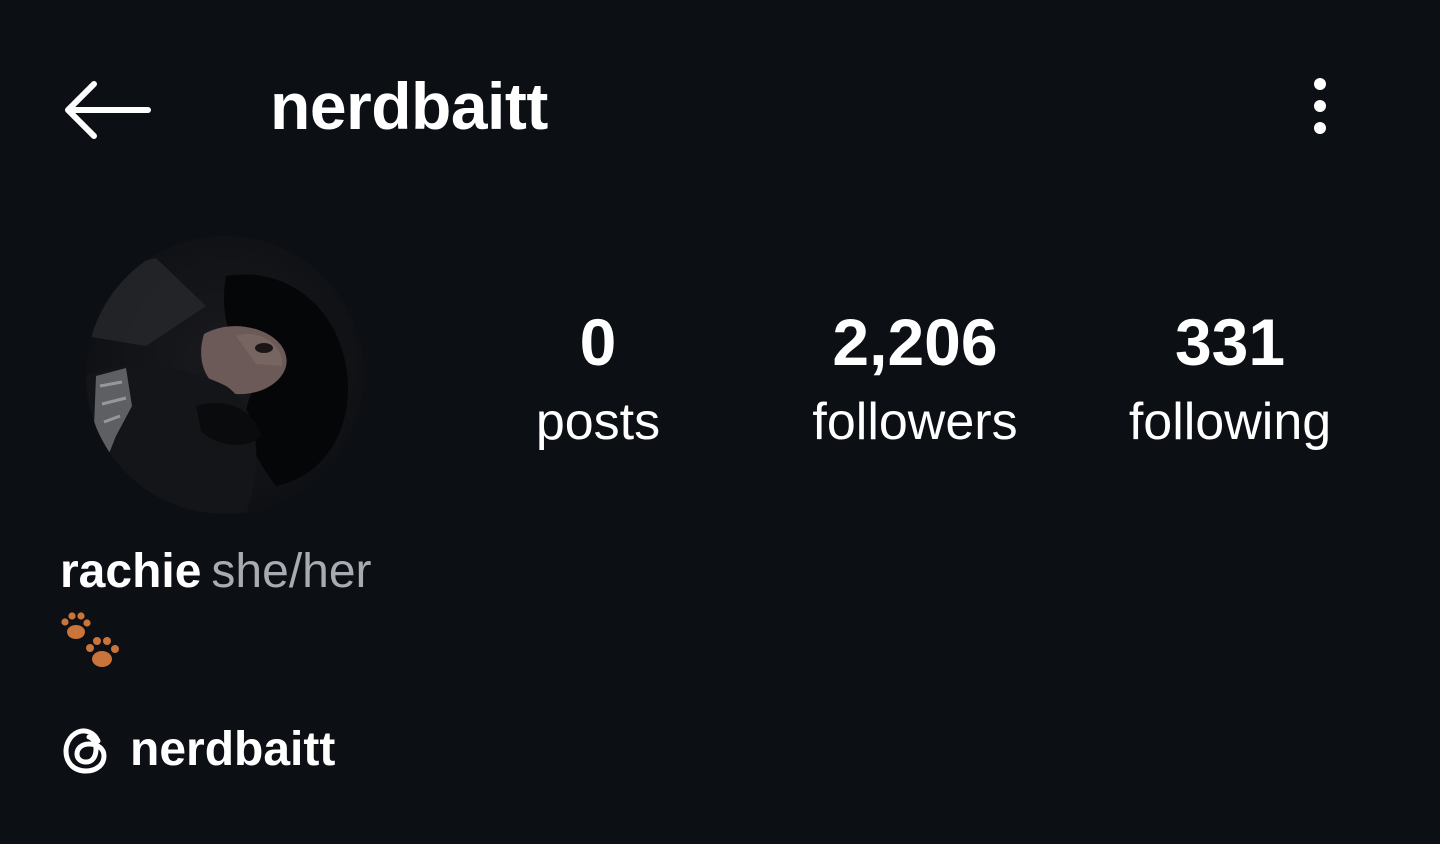 This screenshot has width=1440, height=844. I want to click on pronouns: she/her, so click(291, 571).